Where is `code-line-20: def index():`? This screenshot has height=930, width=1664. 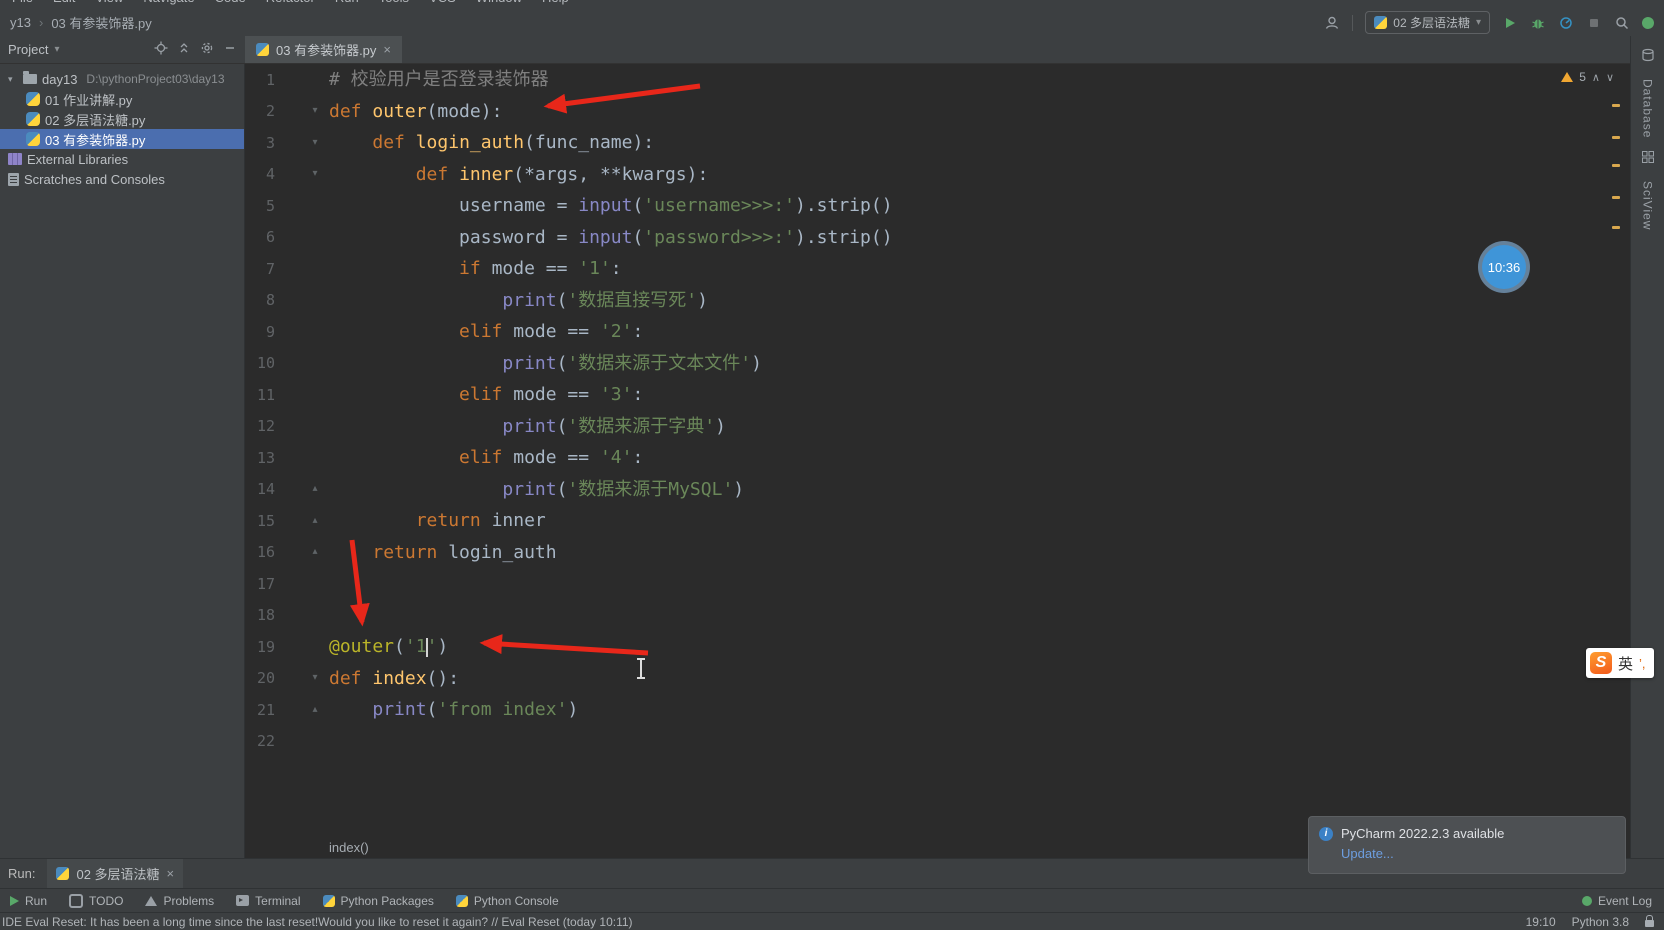
code-line-20: def index(): is located at coordinates (611, 679).